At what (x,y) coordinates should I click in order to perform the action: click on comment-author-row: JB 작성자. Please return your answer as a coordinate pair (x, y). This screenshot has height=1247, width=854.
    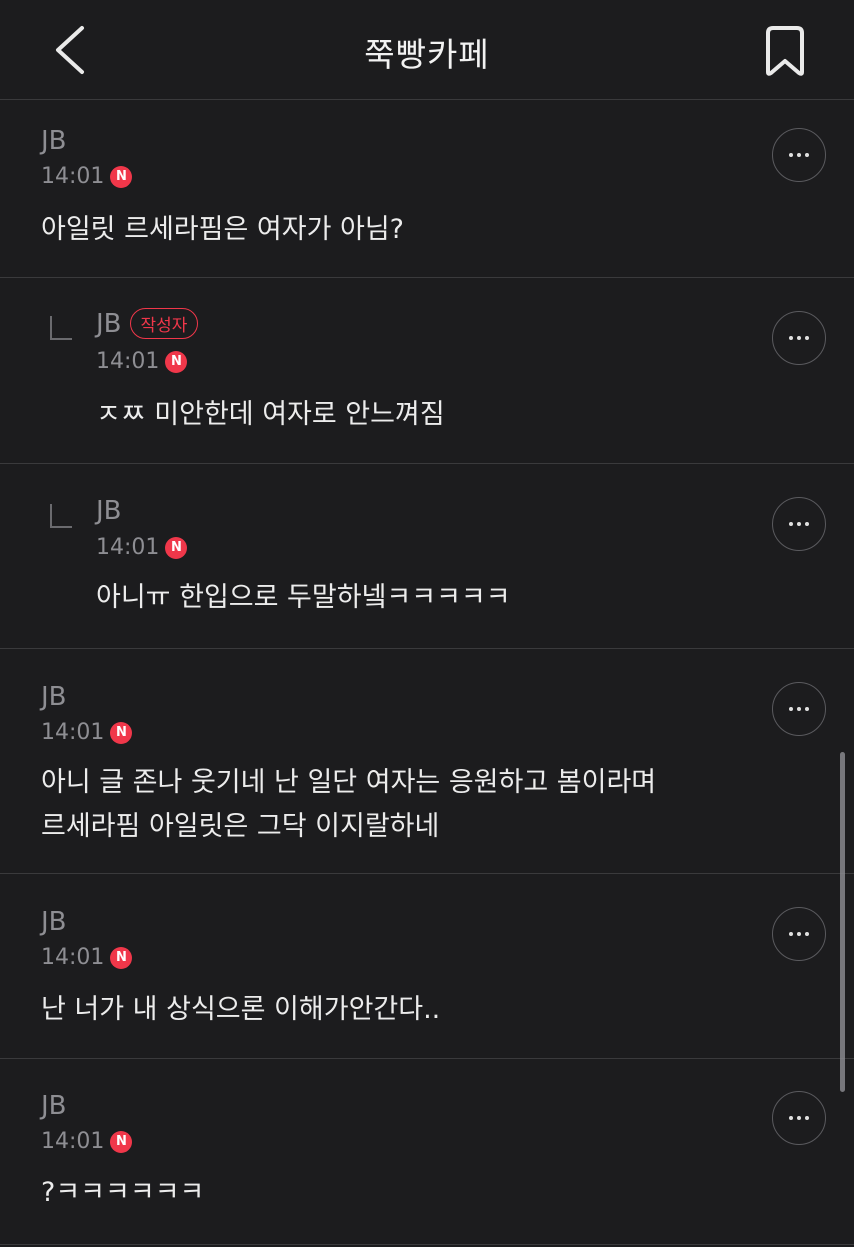
    Looking at the image, I should click on (147, 323).